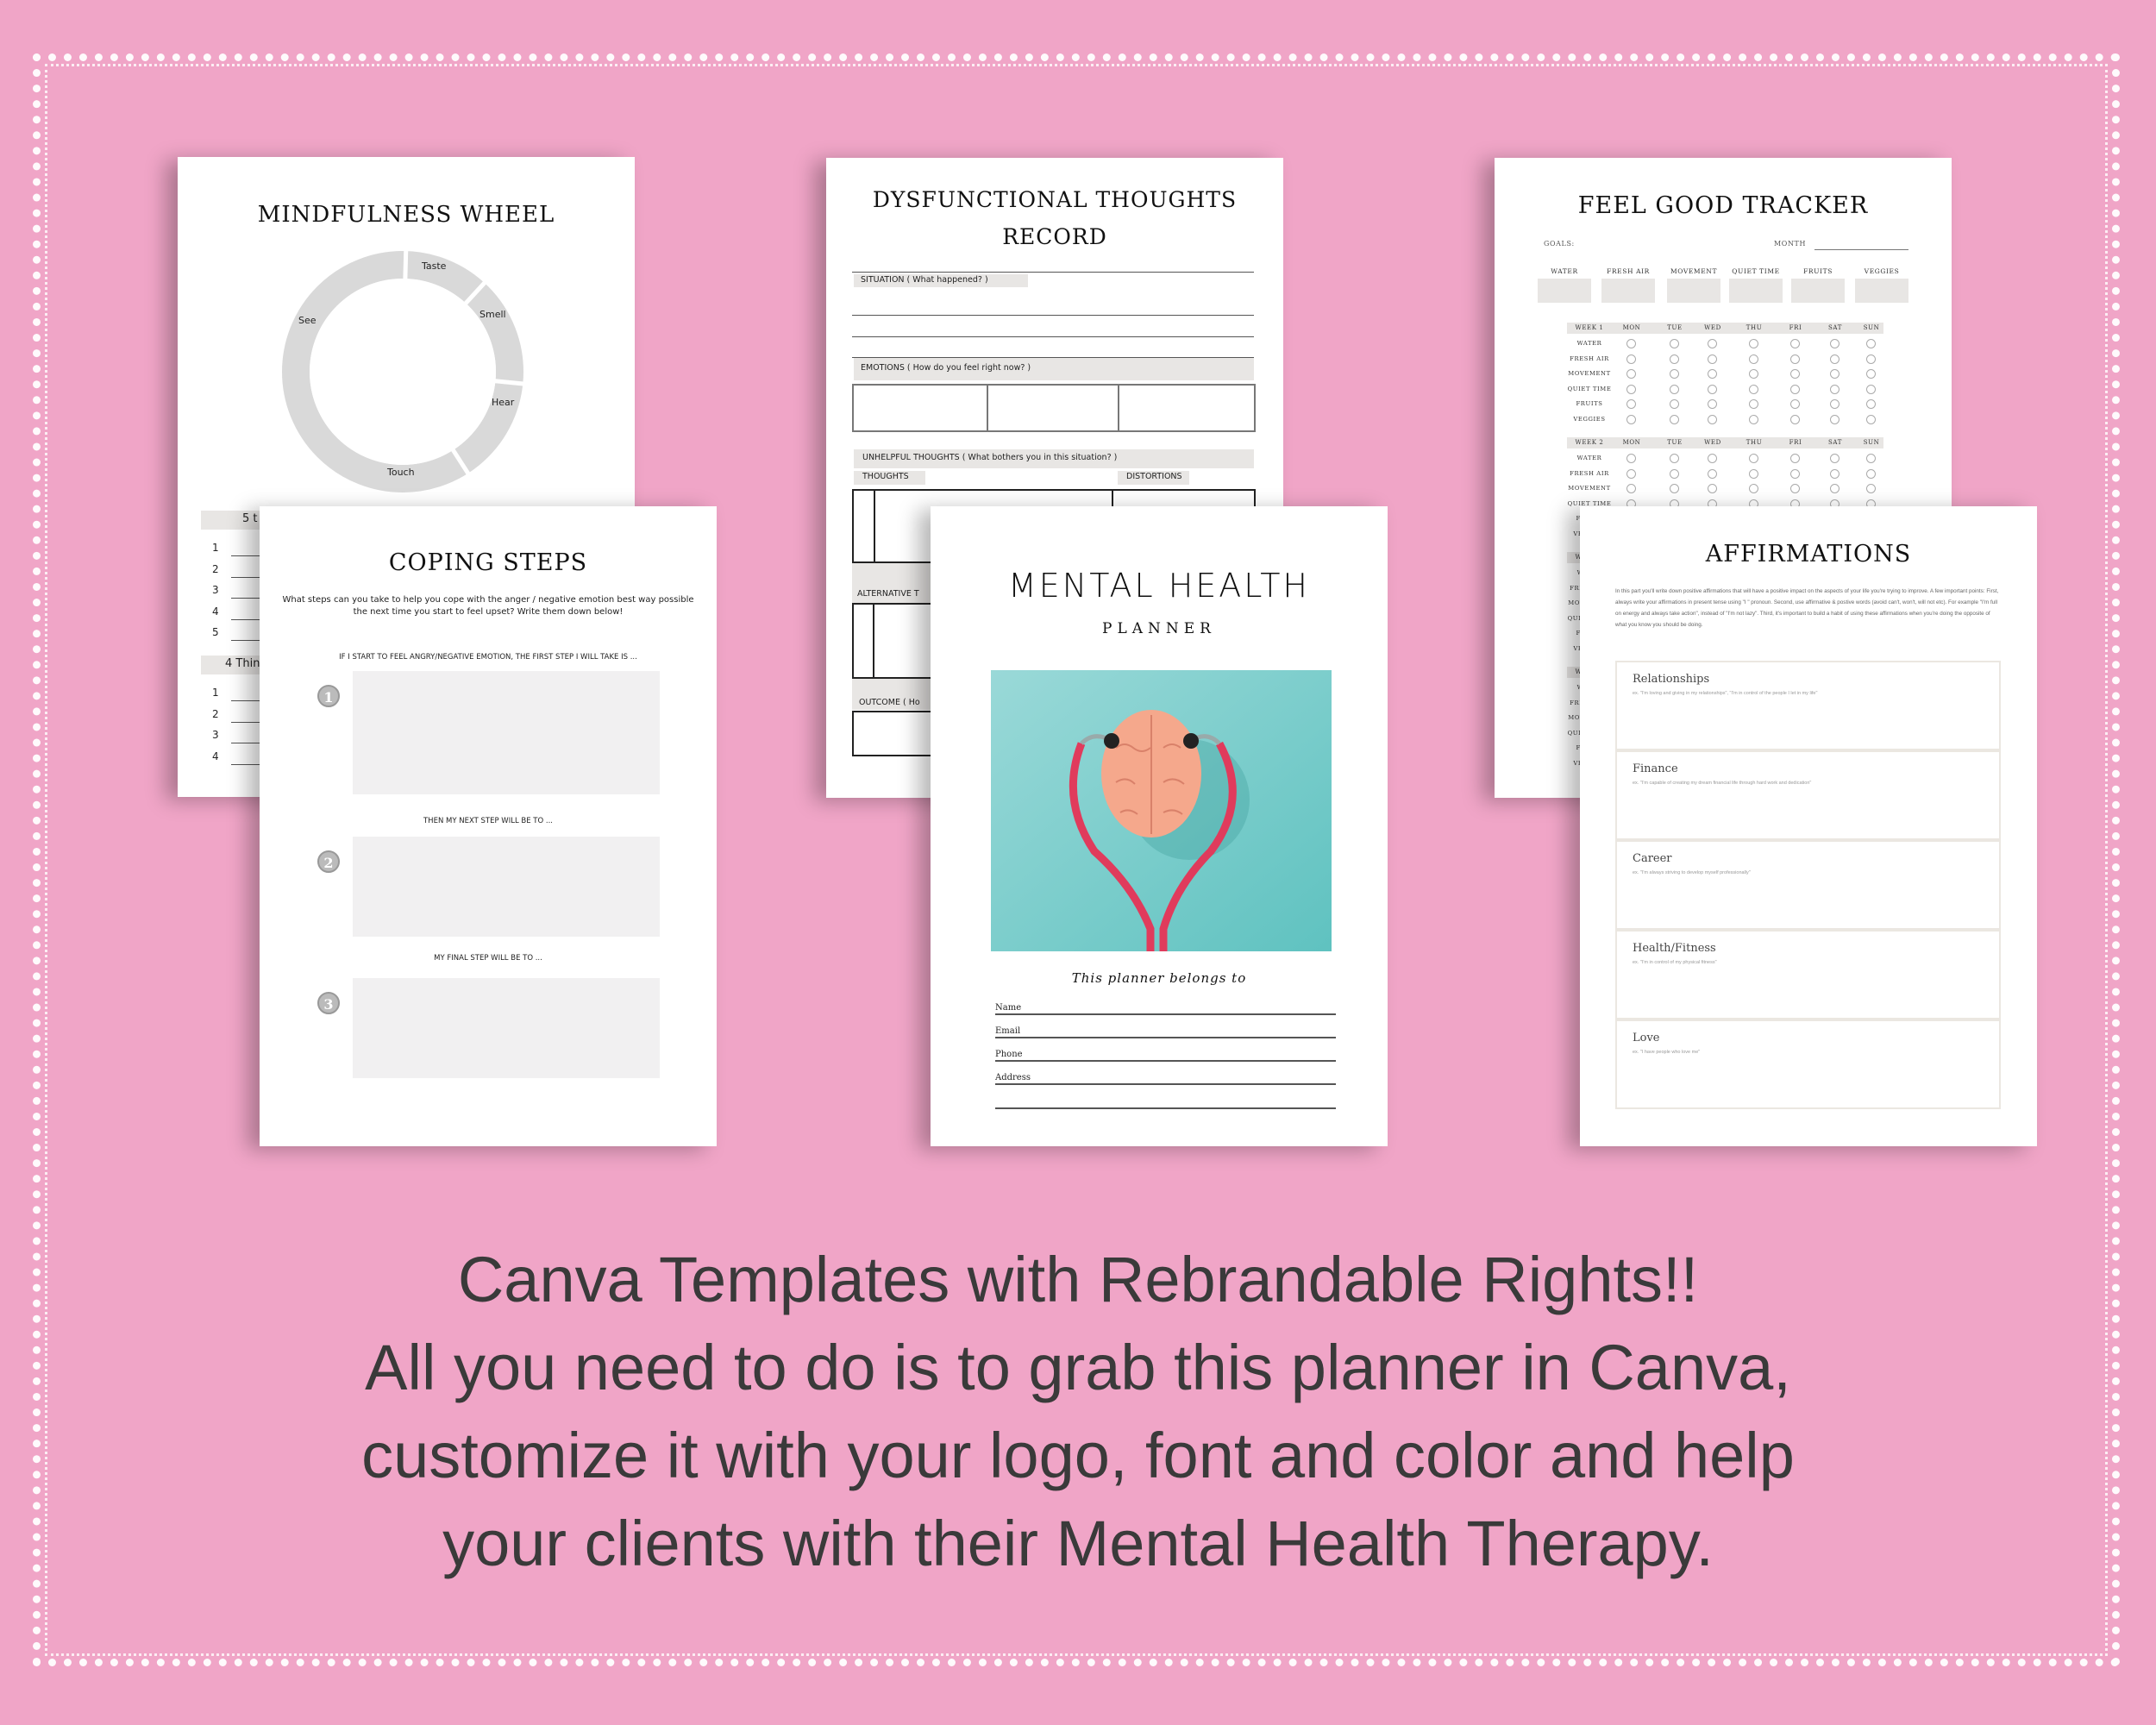 Image resolution: width=2156 pixels, height=1725 pixels. What do you see at coordinates (1655, 769) in the screenshot?
I see `section-title: Finance` at bounding box center [1655, 769].